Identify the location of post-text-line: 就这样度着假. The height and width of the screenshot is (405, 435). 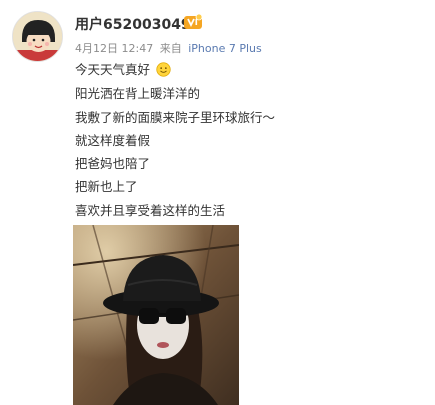
(113, 140).